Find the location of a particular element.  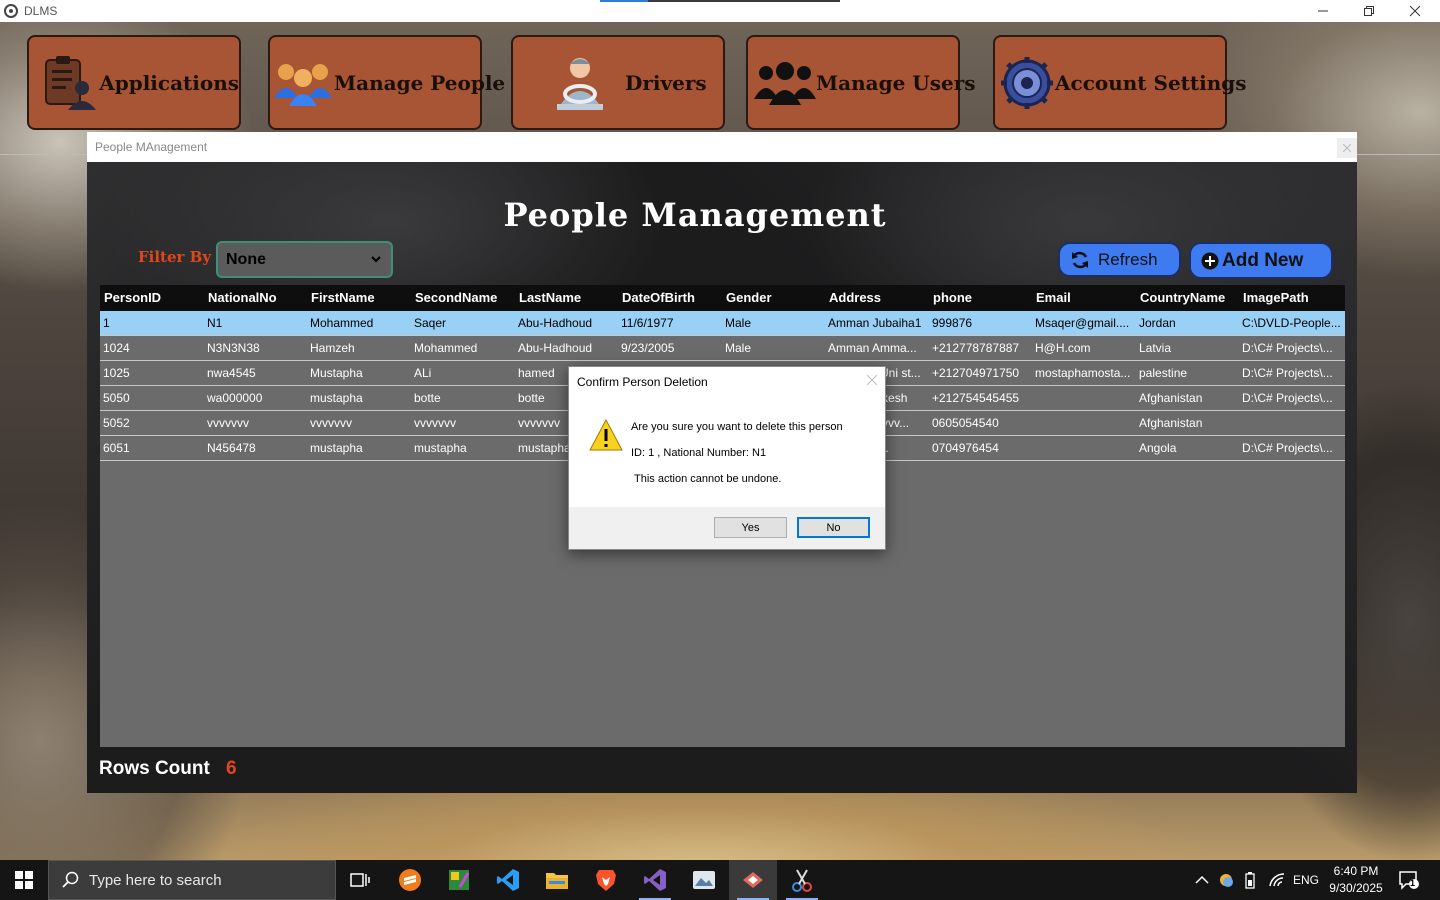

drivers-button: Drivers is located at coordinates (618, 82).